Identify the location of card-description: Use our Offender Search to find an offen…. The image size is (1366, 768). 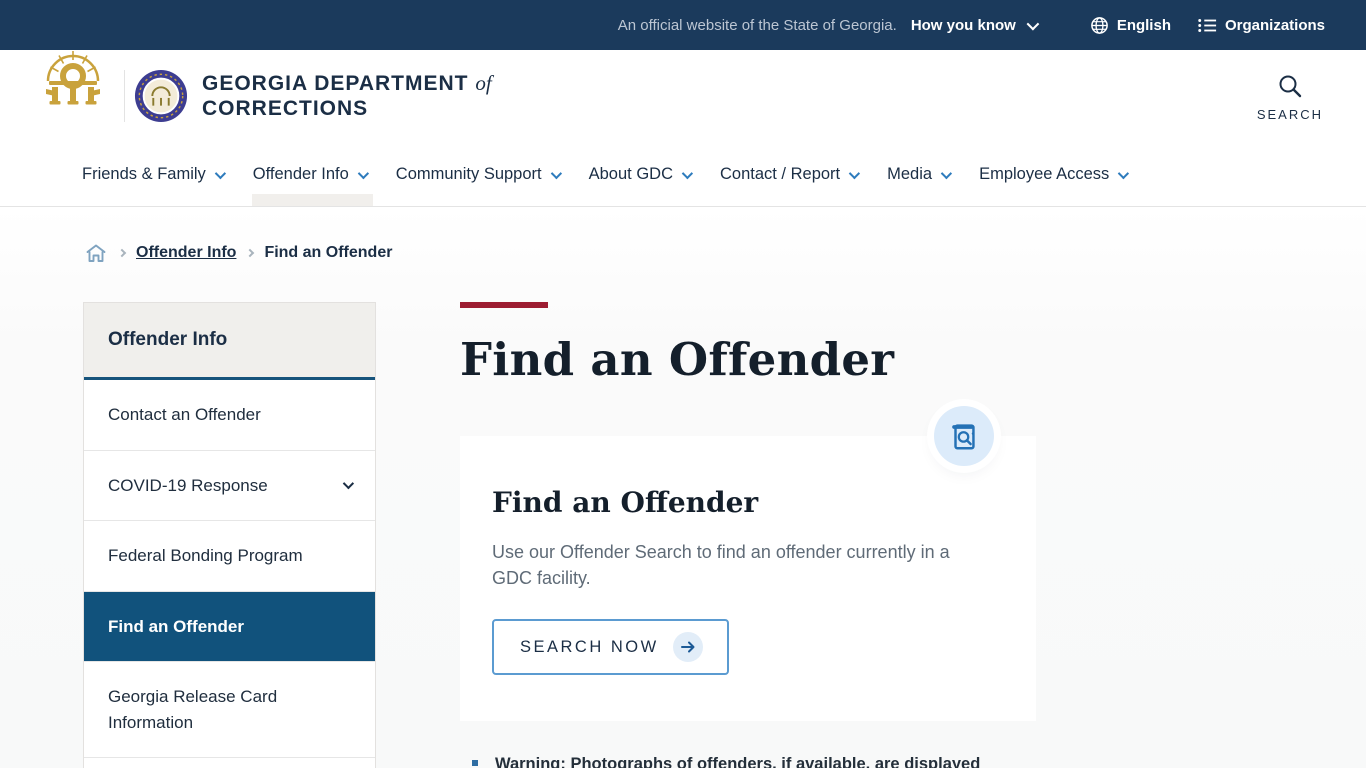
(721, 565).